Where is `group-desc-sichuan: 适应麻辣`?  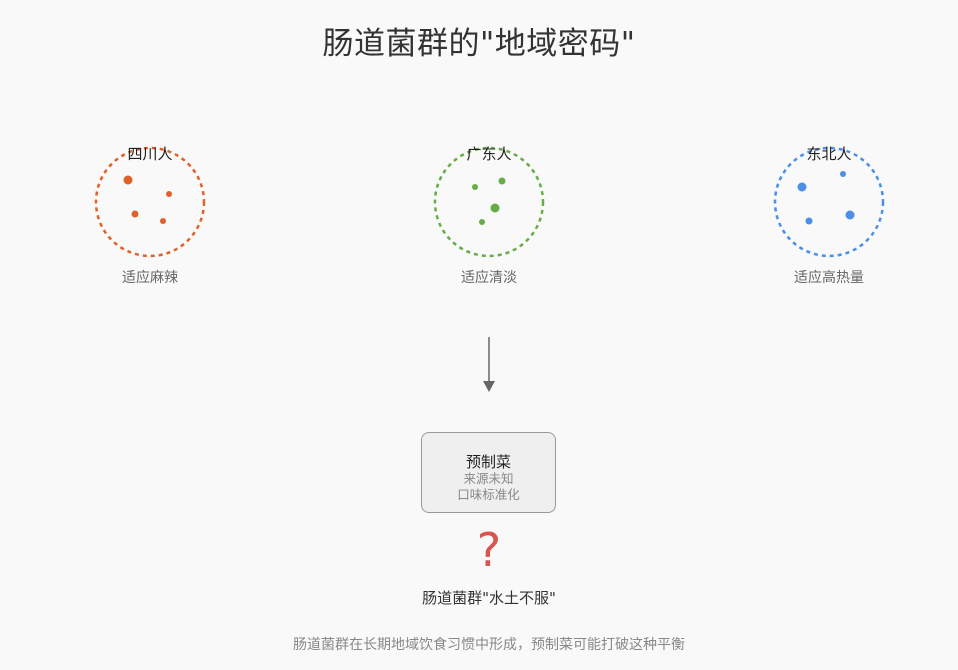 group-desc-sichuan: 适应麻辣 is located at coordinates (150, 278).